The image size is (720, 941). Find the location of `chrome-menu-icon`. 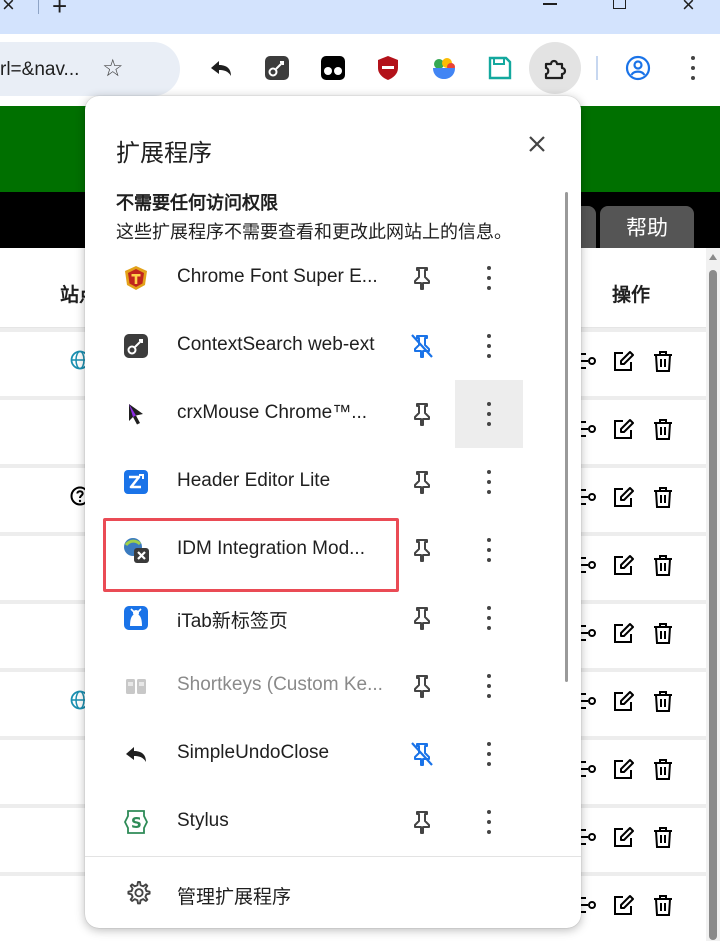

chrome-menu-icon is located at coordinates (693, 68).